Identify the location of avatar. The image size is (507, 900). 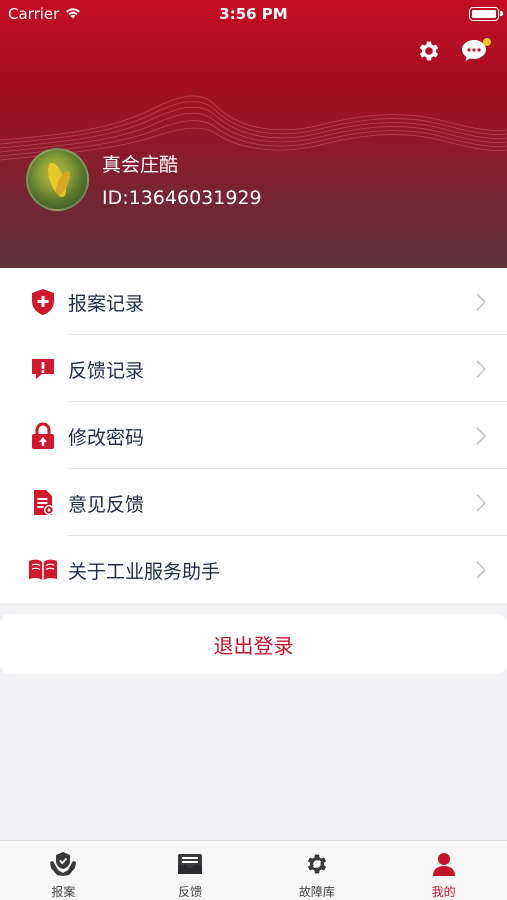
(57, 179).